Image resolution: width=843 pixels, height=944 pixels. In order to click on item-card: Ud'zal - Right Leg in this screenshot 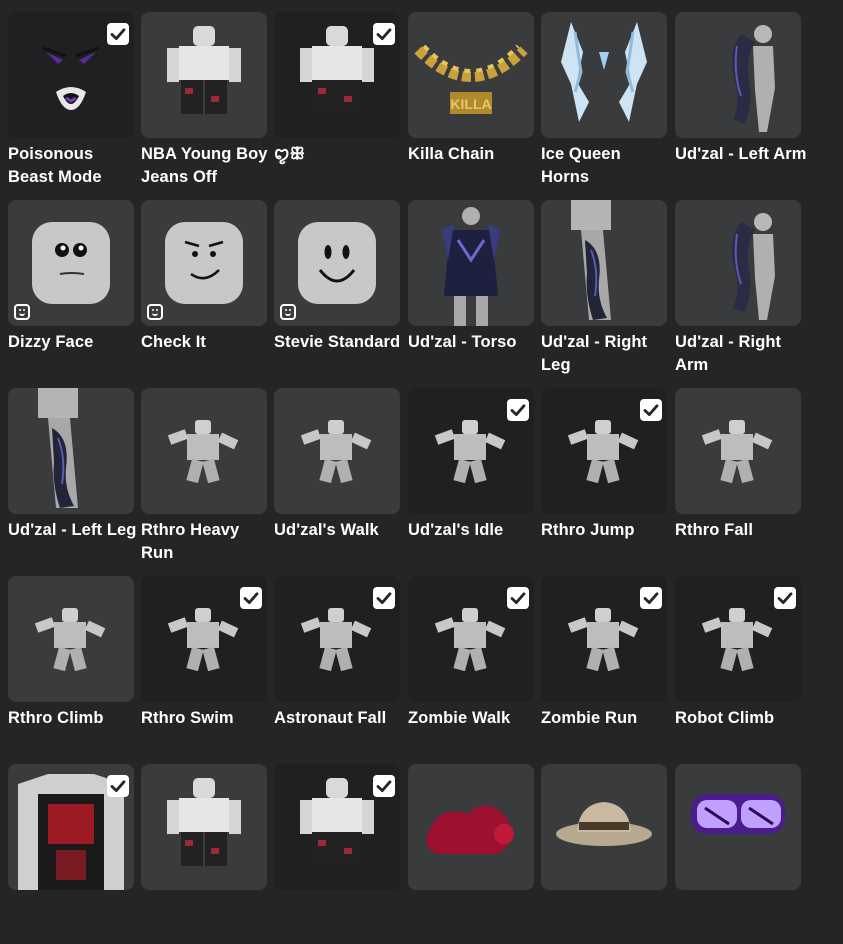, I will do `click(604, 290)`.